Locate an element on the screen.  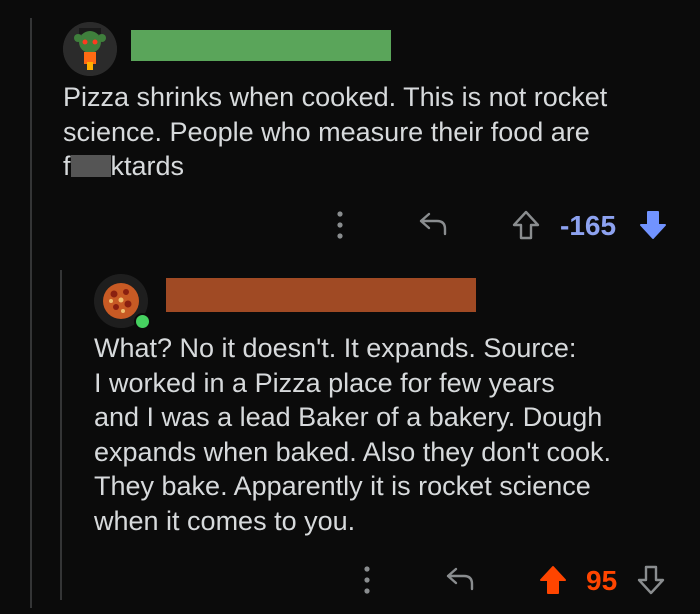
thread-line-reply is located at coordinates (61, 435).